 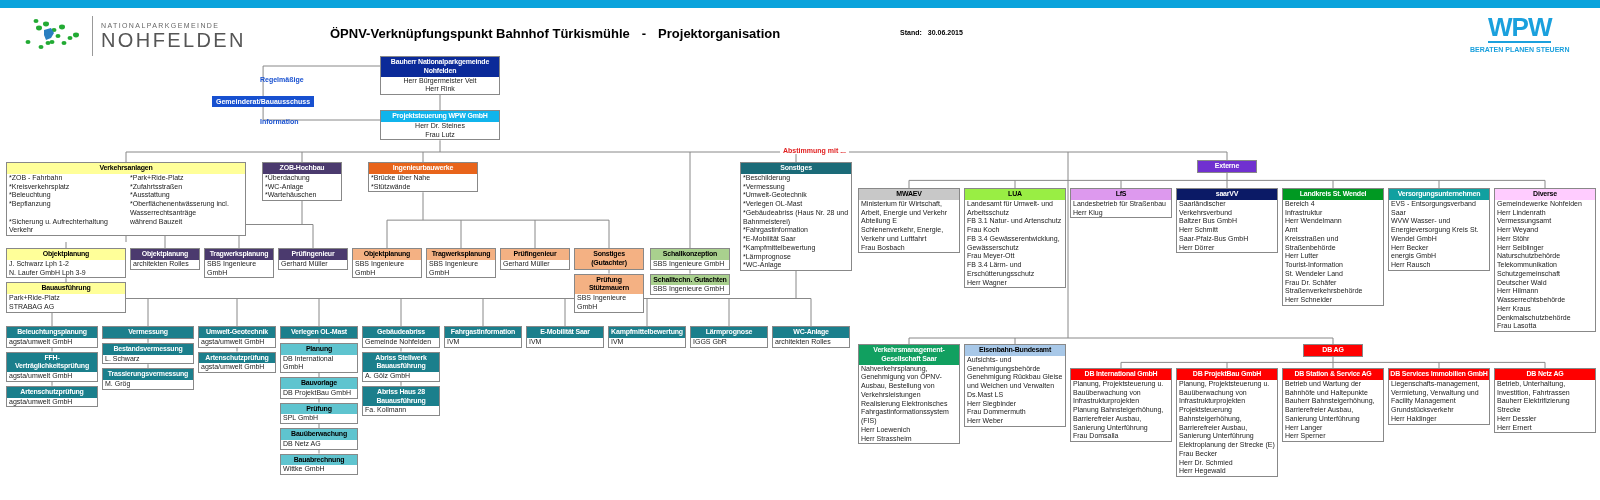 What do you see at coordinates (719, 33) in the screenshot?
I see `chart-subtitle: Projektorganisation` at bounding box center [719, 33].